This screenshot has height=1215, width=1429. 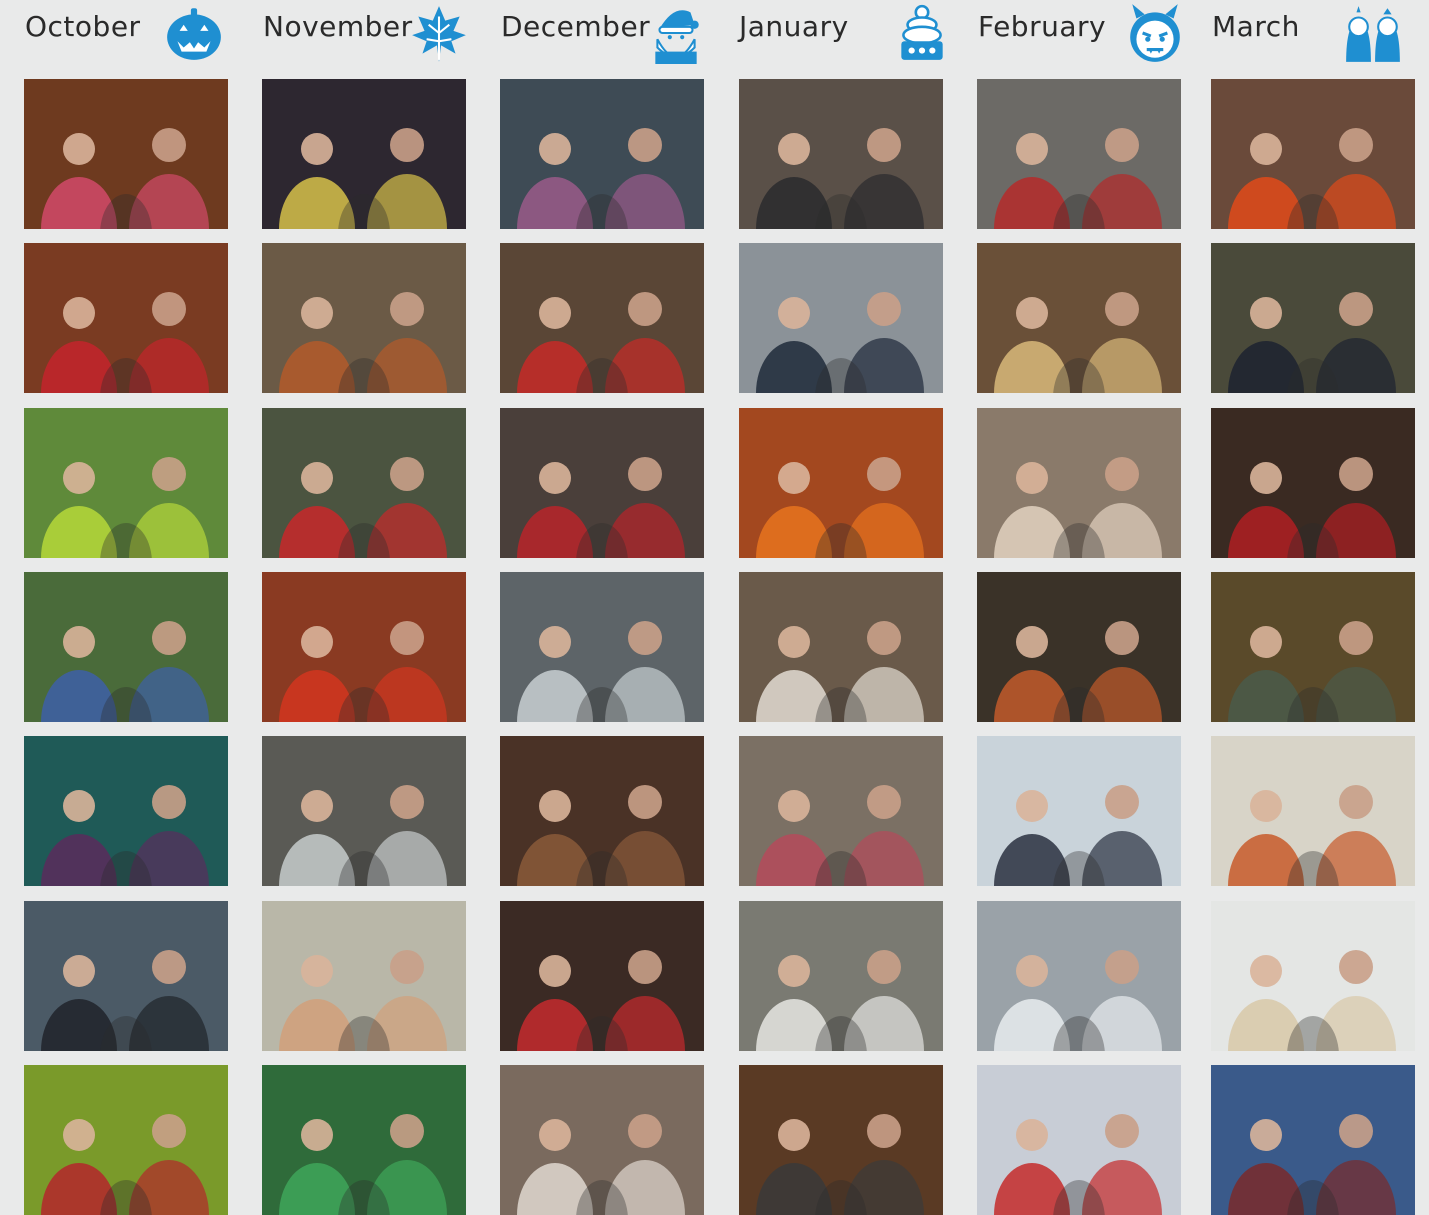 What do you see at coordinates (1313, 976) in the screenshot?
I see `photo-heart-pose-yukata` at bounding box center [1313, 976].